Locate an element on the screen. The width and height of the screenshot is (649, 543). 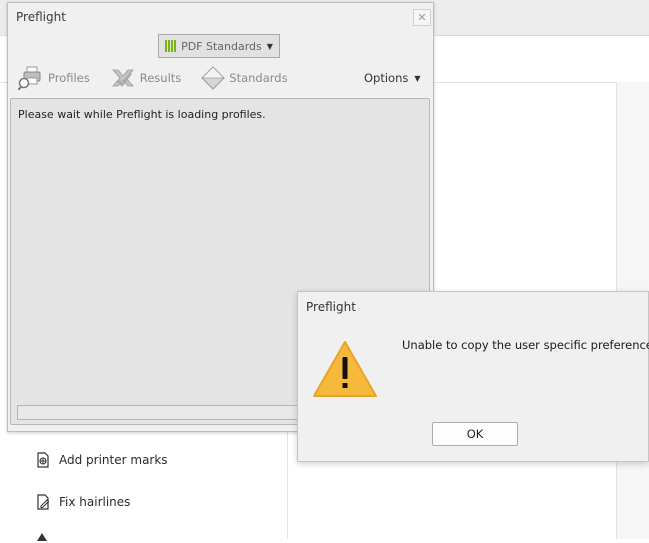
warning-icon is located at coordinates (345, 369).